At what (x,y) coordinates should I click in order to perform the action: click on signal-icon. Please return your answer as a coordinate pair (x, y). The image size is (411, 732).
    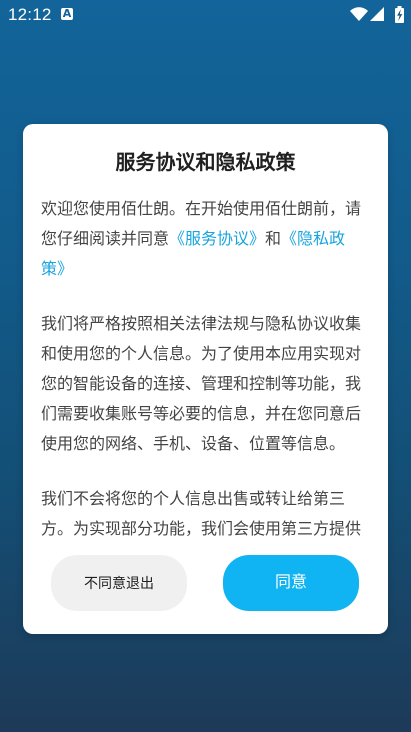
    Looking at the image, I should click on (377, 14).